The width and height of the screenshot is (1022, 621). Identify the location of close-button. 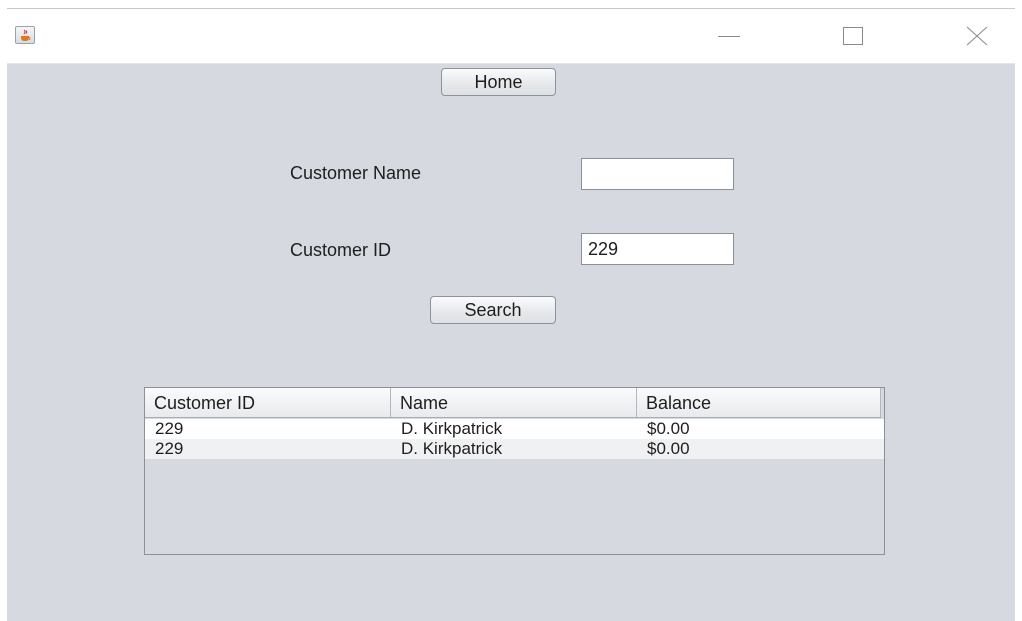
(977, 36).